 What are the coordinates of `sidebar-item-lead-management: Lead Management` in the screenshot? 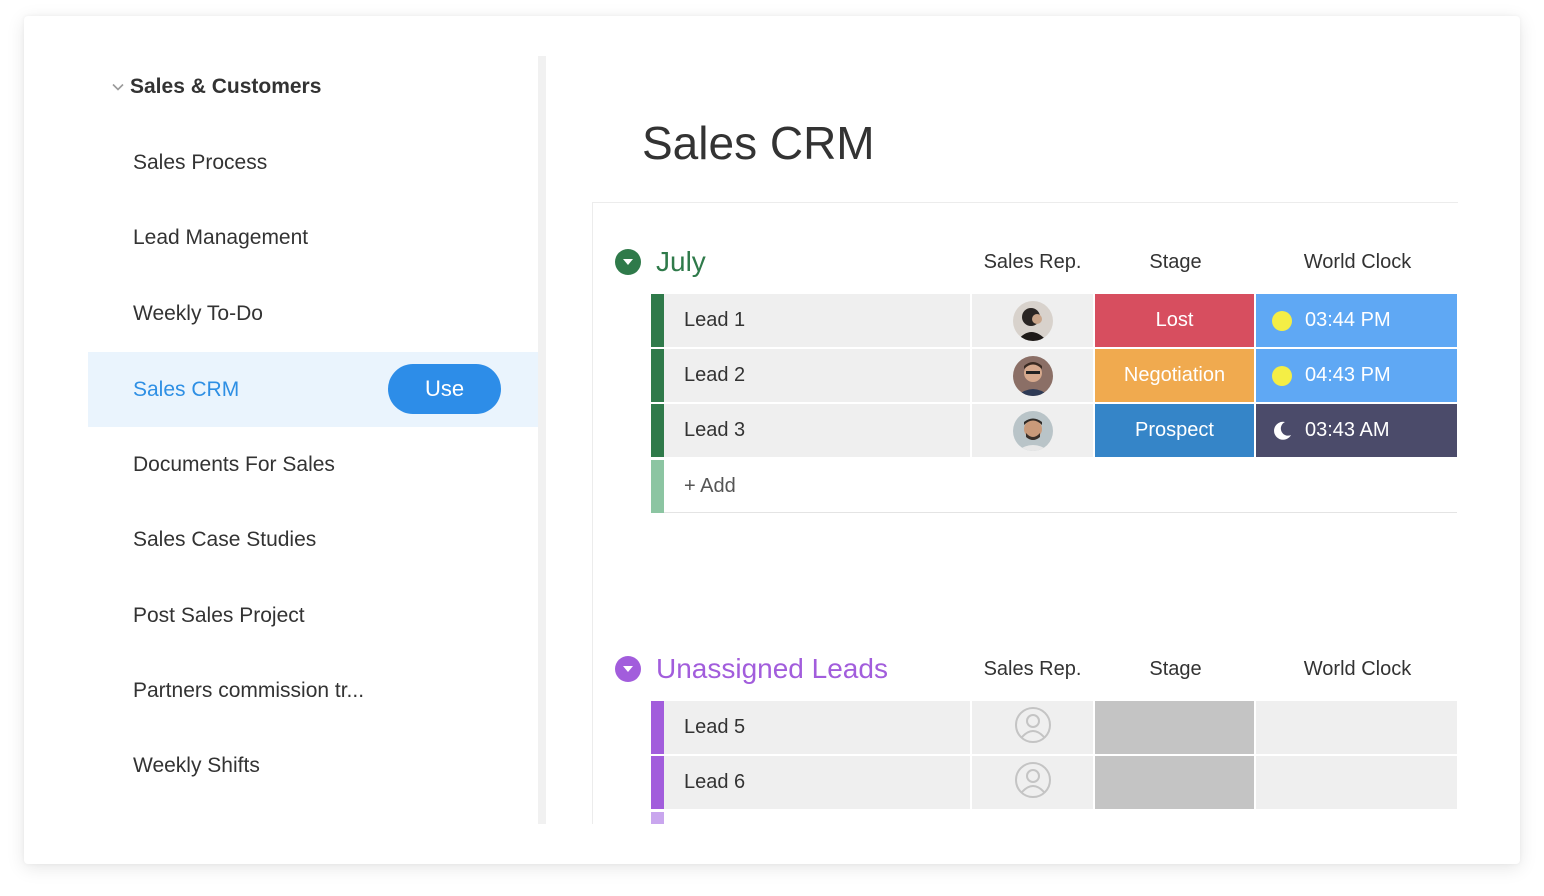 It's located at (313, 237).